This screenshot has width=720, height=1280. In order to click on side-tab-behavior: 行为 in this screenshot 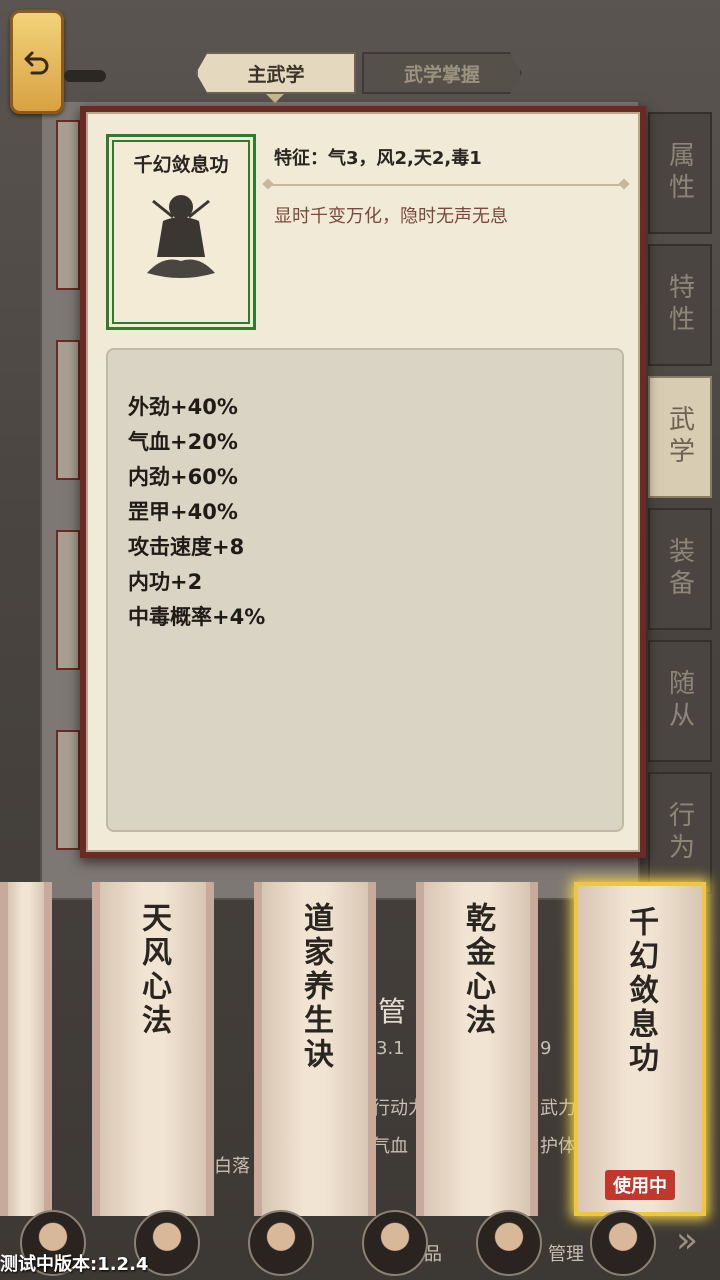, I will do `click(680, 833)`.